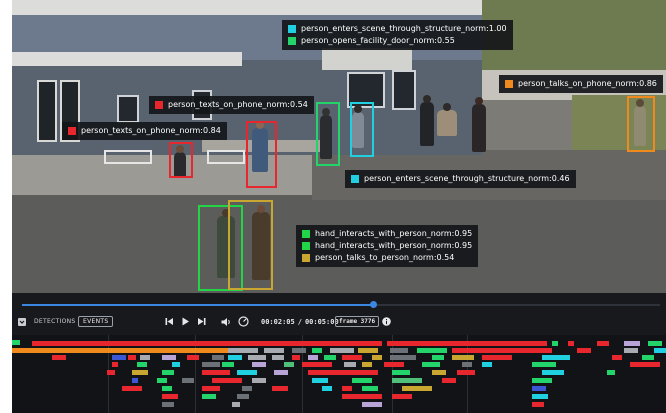  What do you see at coordinates (243, 321) in the screenshot?
I see `playback-speed-button` at bounding box center [243, 321].